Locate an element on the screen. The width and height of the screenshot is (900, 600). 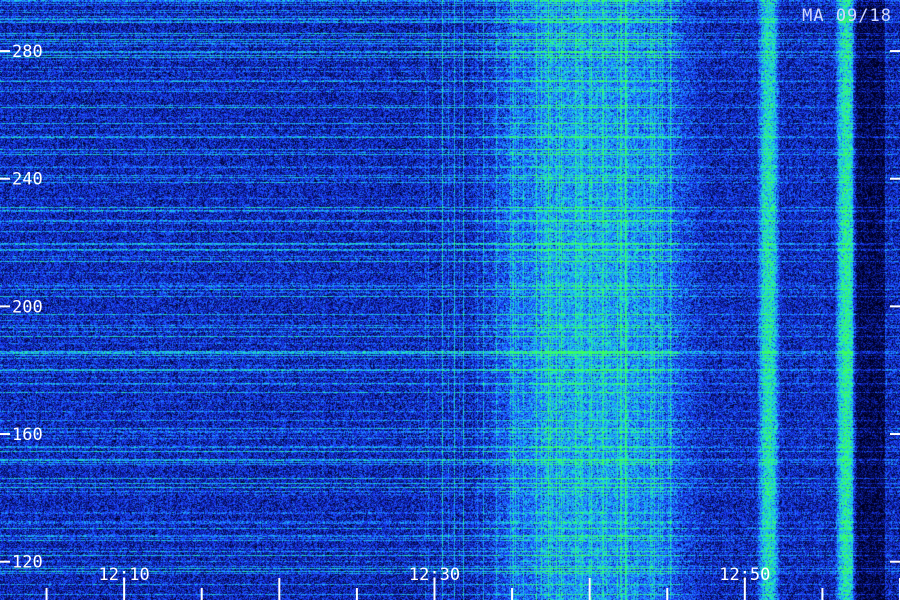
x-tick-label: 12:10 is located at coordinates (124, 575).